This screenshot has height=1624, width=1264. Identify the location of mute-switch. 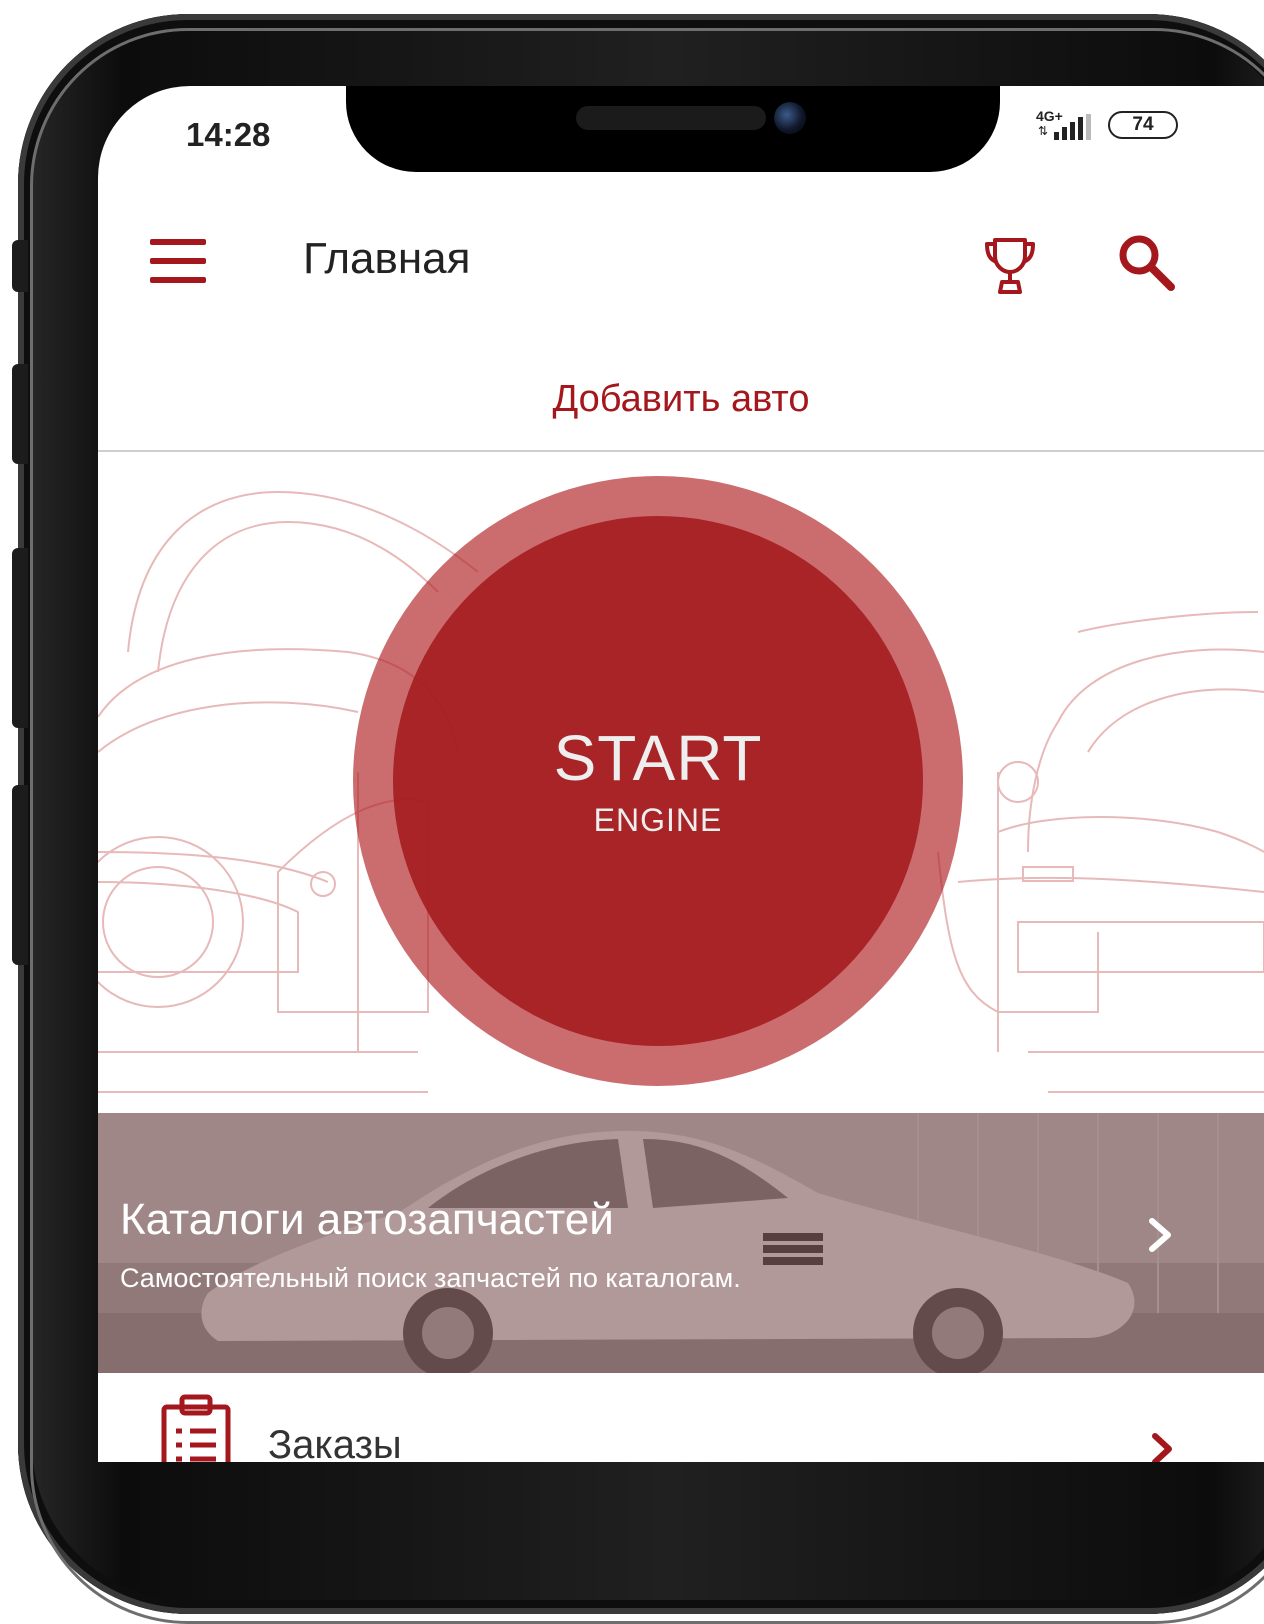
(20, 266).